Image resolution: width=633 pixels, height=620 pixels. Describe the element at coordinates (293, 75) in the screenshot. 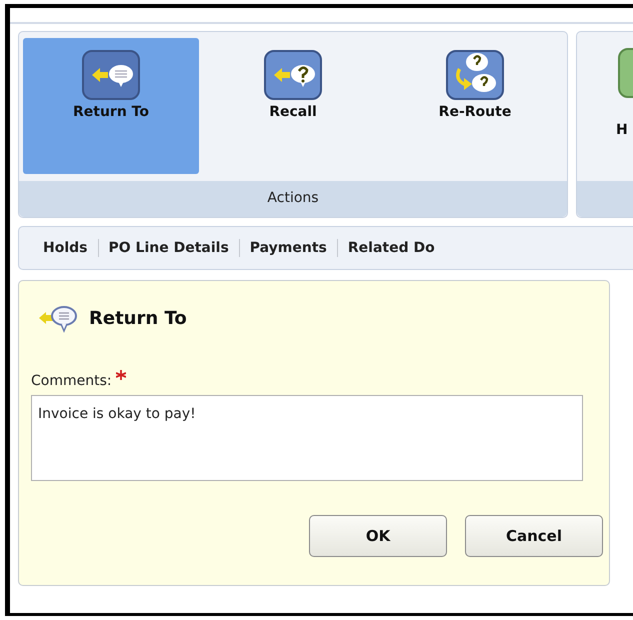

I see `recall-question-icon` at that location.